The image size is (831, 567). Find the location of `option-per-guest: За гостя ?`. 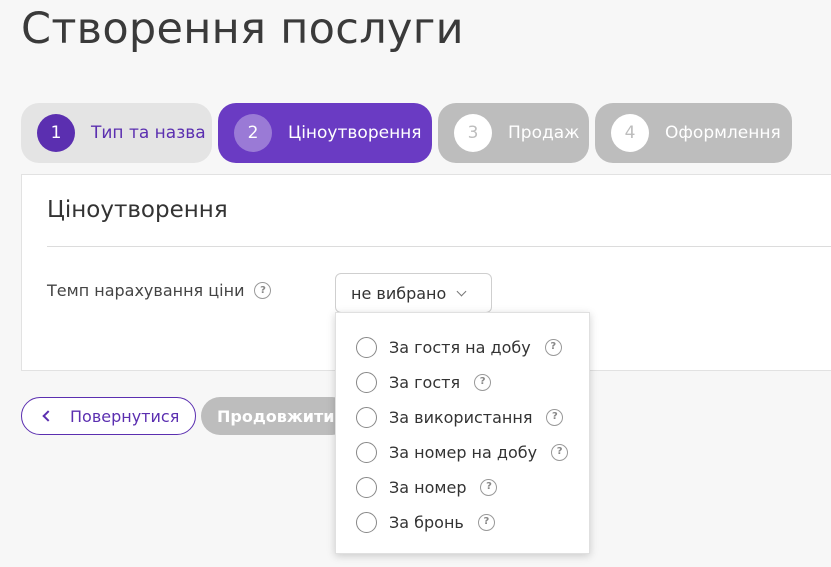

option-per-guest: За гостя ? is located at coordinates (424, 382).